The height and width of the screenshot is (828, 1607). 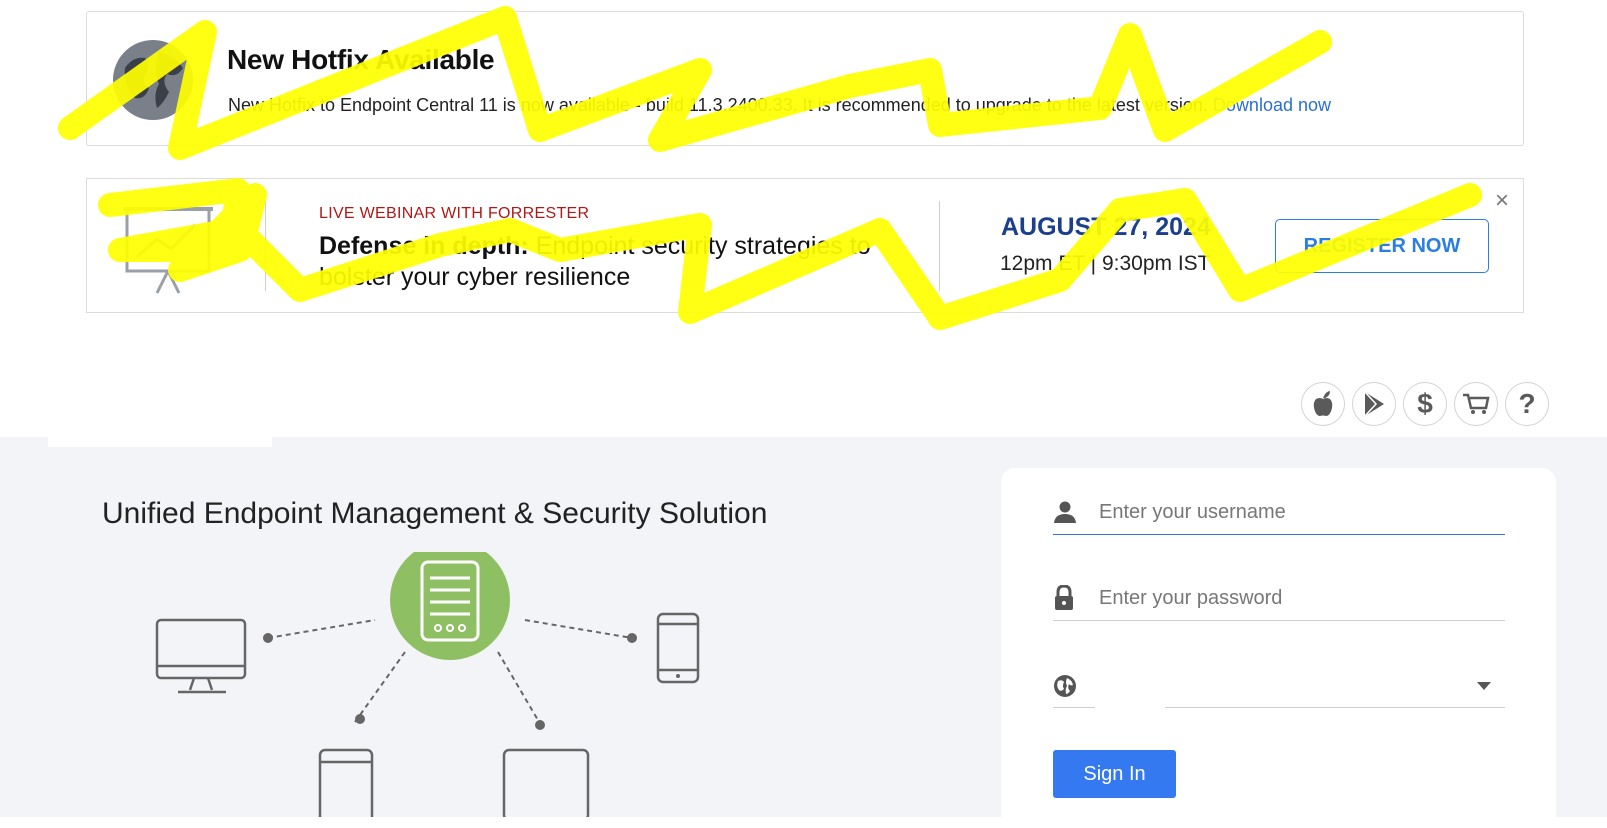 What do you see at coordinates (1294, 598) in the screenshot?
I see `password-input` at bounding box center [1294, 598].